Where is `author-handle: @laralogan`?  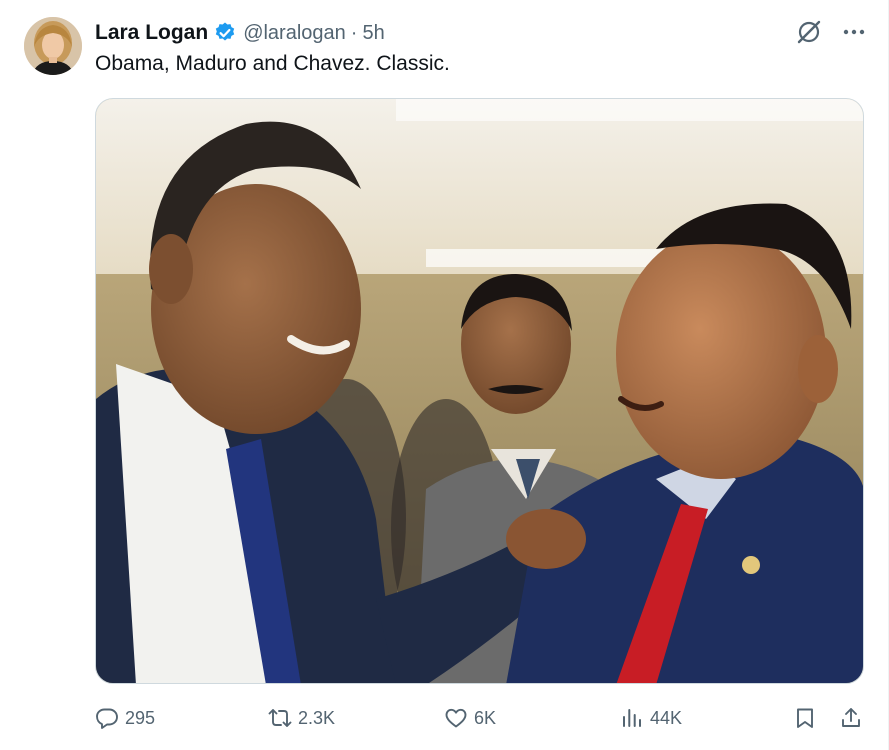 author-handle: @laralogan is located at coordinates (294, 33).